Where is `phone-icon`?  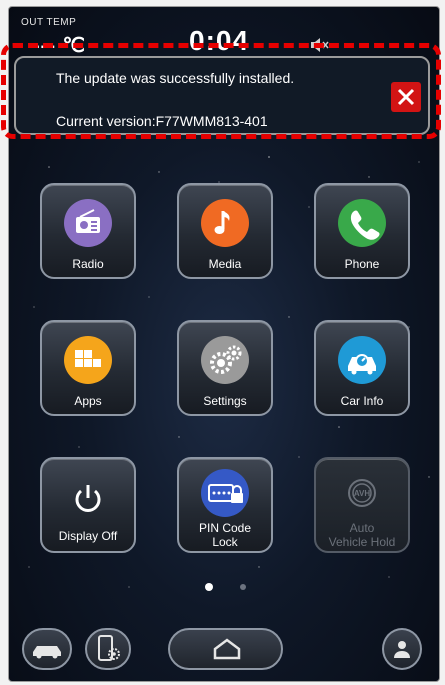 phone-icon is located at coordinates (362, 223).